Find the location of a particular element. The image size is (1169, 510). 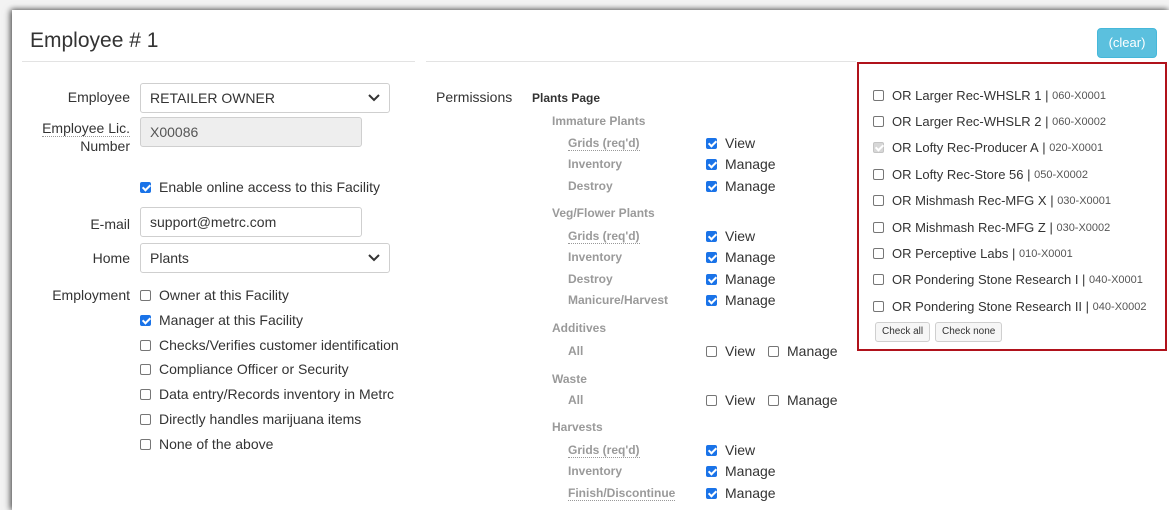

facility-item: OR Perceptive Labs | 010-X0001 is located at coordinates (973, 253).